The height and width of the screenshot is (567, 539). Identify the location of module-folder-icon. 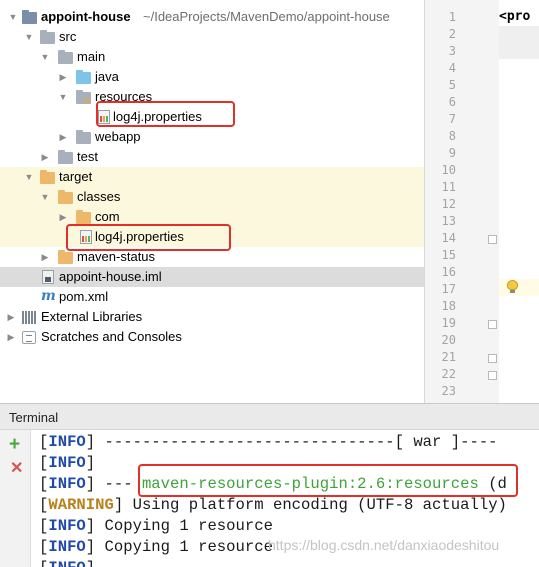
(29, 17).